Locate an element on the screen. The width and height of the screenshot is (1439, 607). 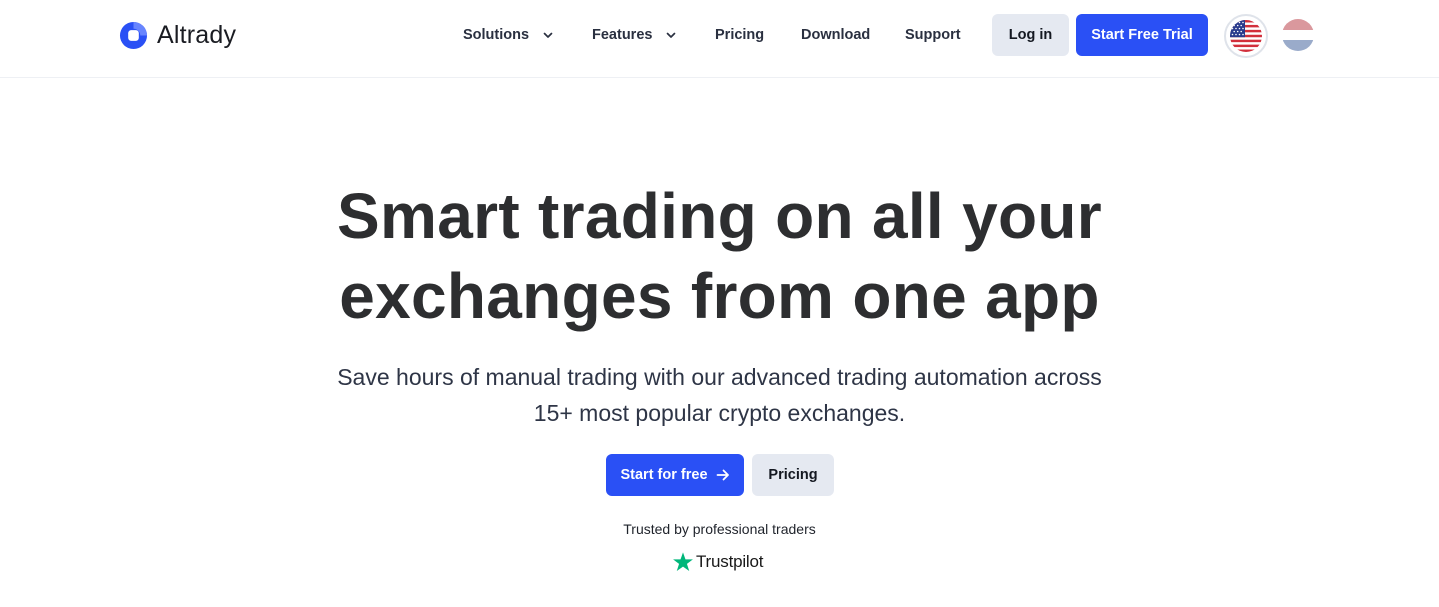
us-flag-icon is located at coordinates (1246, 36).